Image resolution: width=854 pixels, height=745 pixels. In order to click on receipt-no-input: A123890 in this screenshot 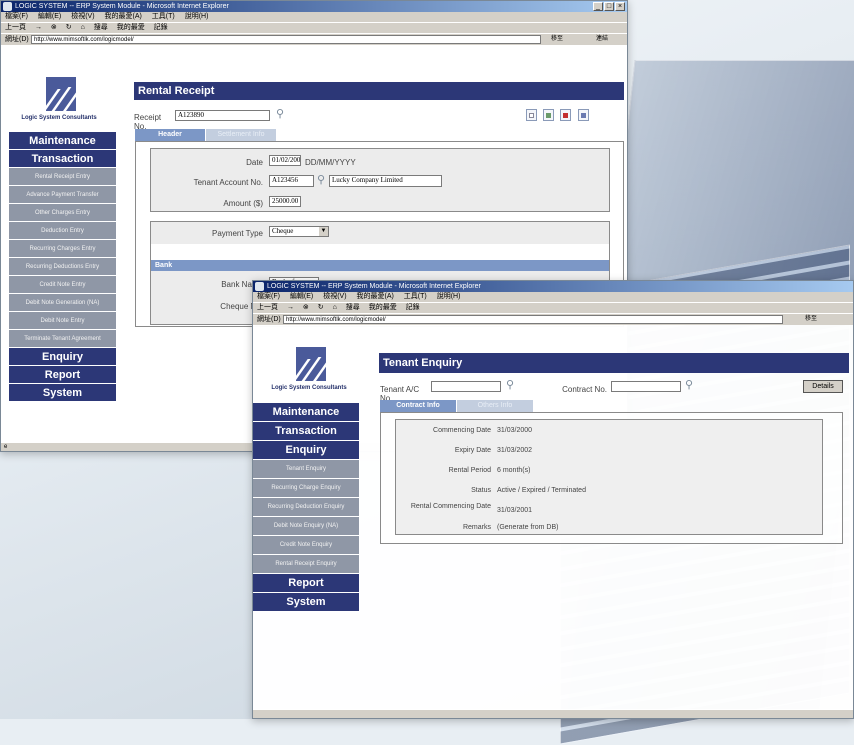, I will do `click(222, 115)`.